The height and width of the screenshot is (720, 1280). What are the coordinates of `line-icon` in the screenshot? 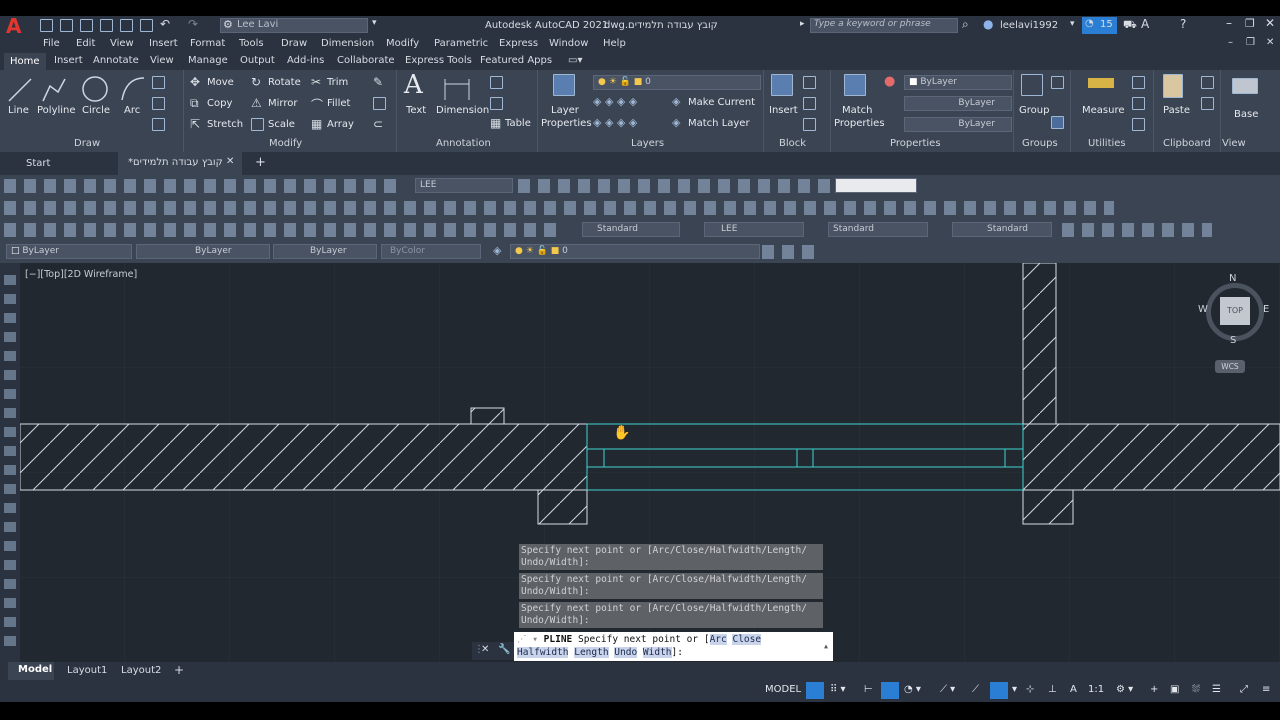 It's located at (20, 90).